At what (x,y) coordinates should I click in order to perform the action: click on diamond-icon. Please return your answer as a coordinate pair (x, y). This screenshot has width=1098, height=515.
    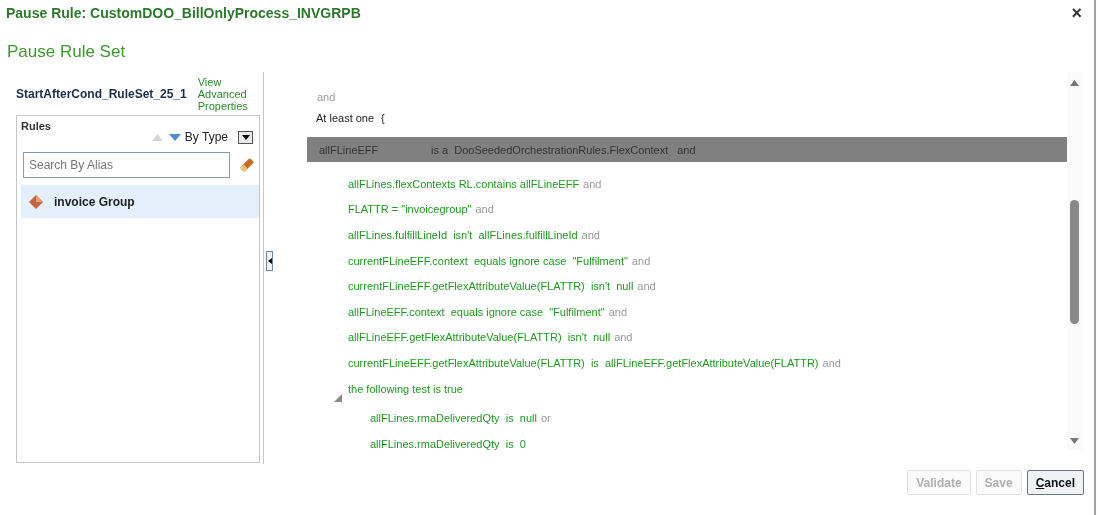
    Looking at the image, I should click on (36, 201).